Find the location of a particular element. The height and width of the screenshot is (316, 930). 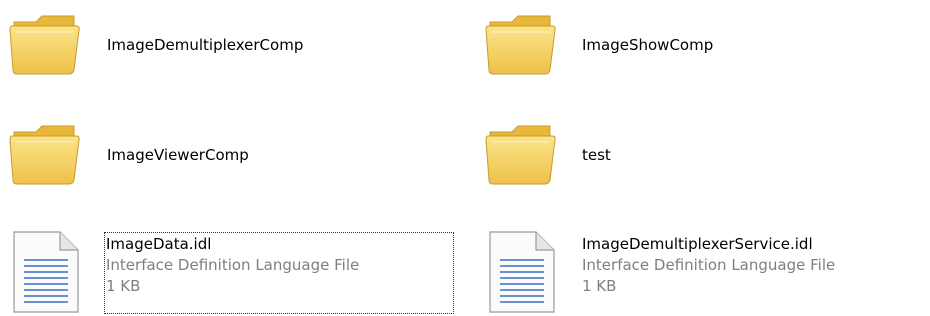

file-name: ImageDemultiplexerService.idl is located at coordinates (697, 244).